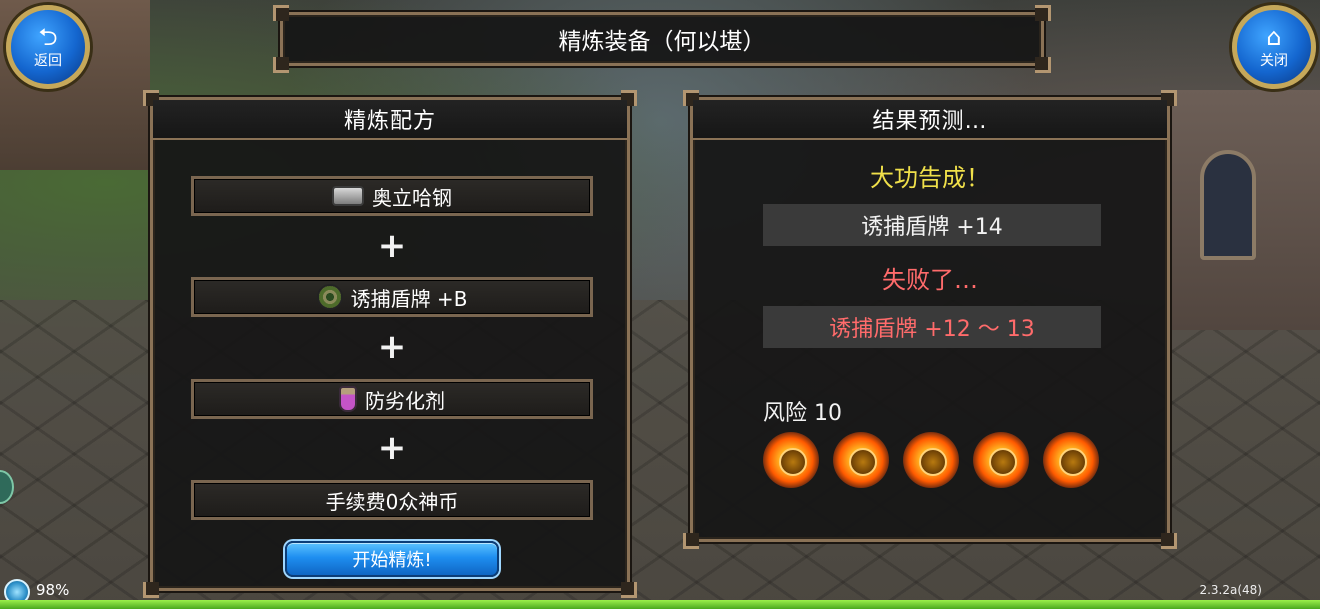 This screenshot has width=1320, height=609. What do you see at coordinates (1274, 37) in the screenshot?
I see `home-icon: ⌂` at bounding box center [1274, 37].